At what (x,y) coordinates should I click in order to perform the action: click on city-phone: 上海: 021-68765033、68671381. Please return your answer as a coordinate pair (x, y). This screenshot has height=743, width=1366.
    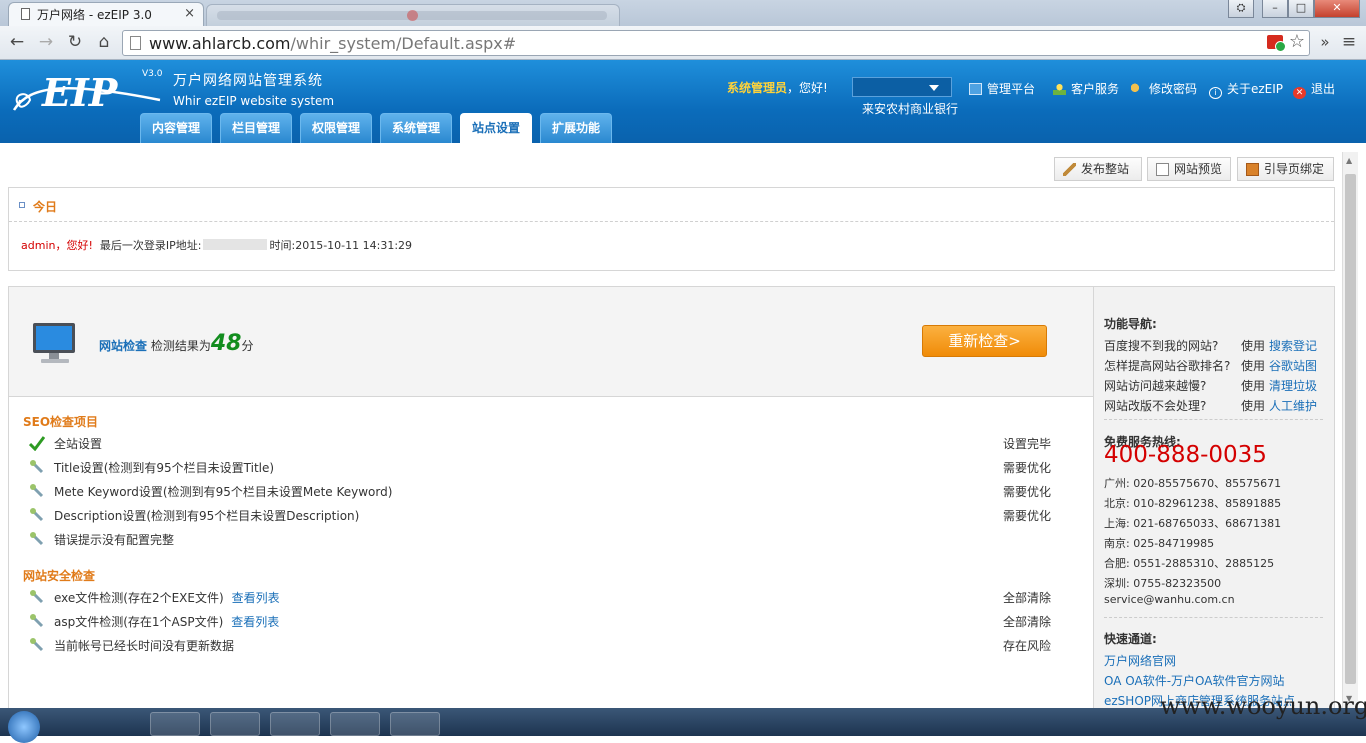
    Looking at the image, I should click on (1193, 523).